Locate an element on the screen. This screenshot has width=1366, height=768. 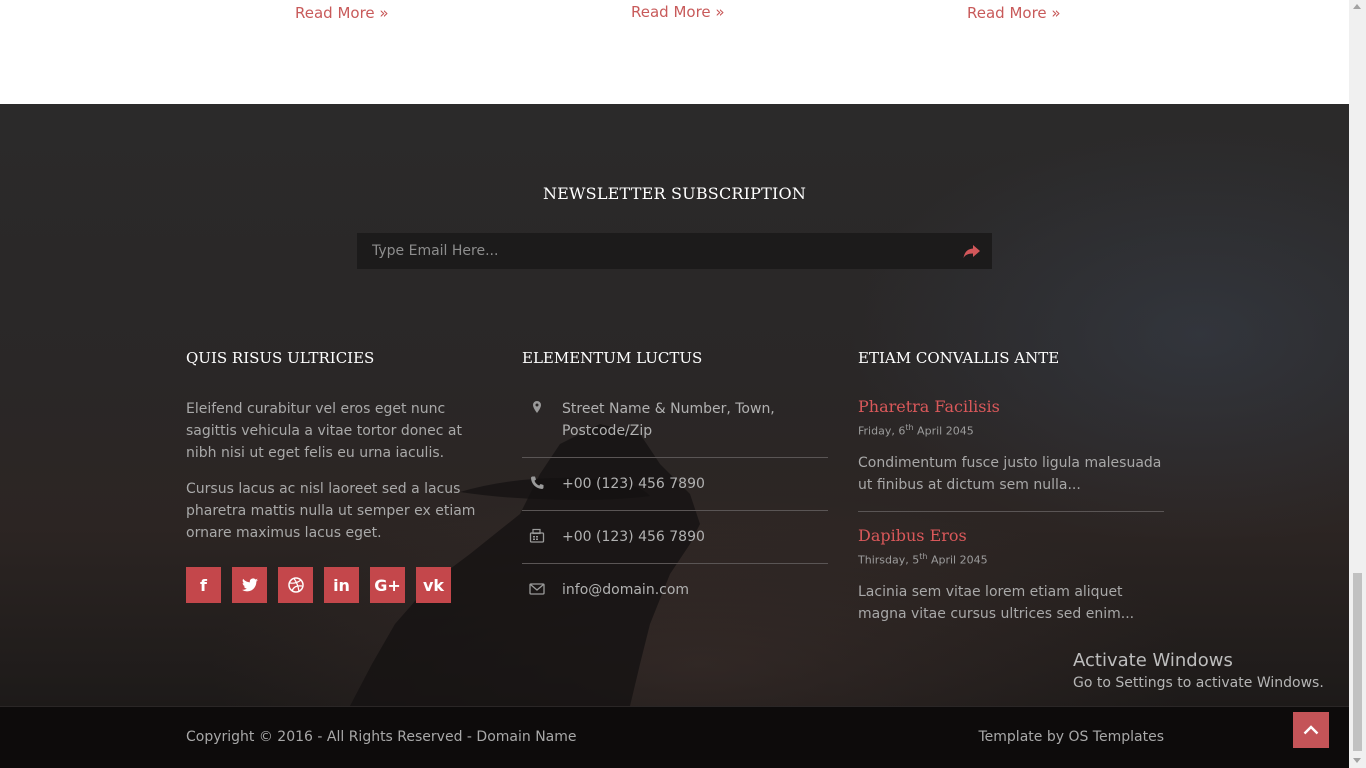
google-plus-button: G+ is located at coordinates (387, 585).